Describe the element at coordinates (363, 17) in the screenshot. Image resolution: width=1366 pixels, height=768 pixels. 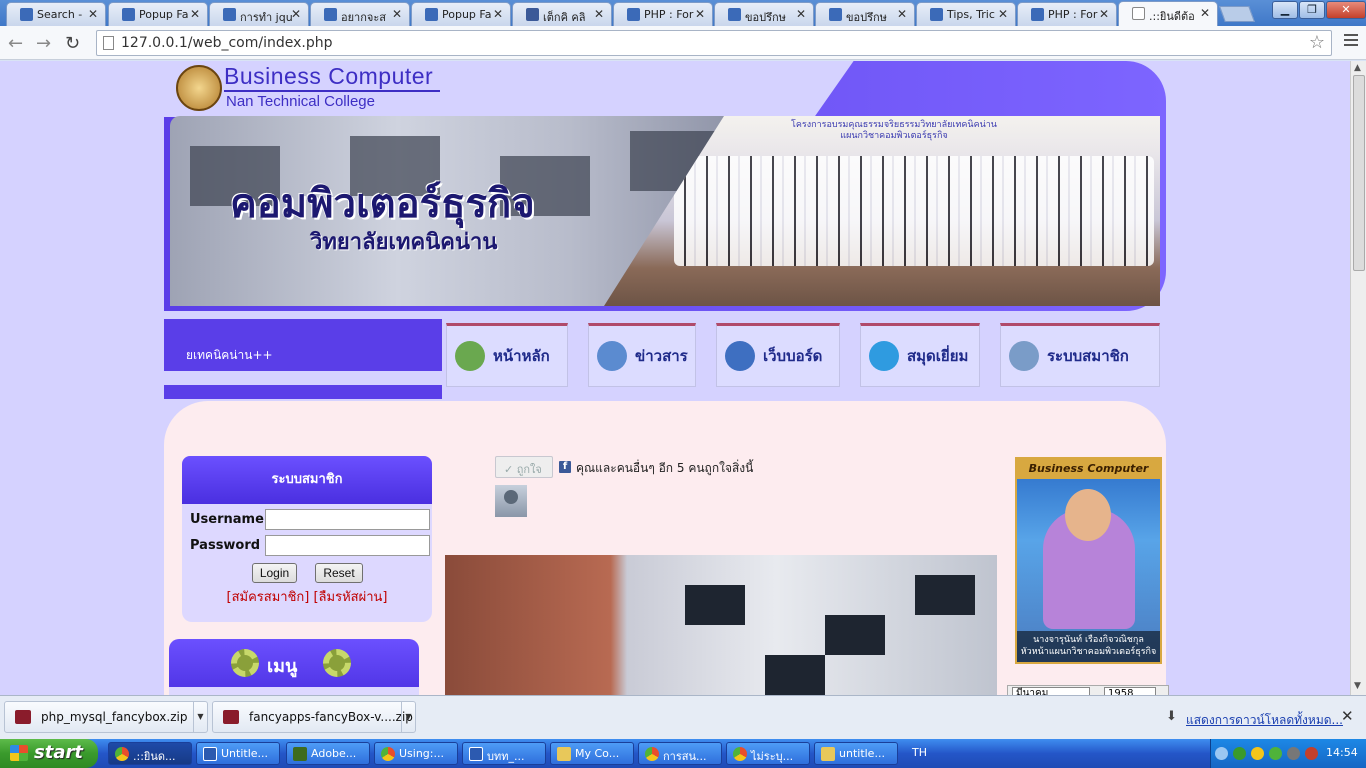
I see `tab-title: อยากจะส` at that location.